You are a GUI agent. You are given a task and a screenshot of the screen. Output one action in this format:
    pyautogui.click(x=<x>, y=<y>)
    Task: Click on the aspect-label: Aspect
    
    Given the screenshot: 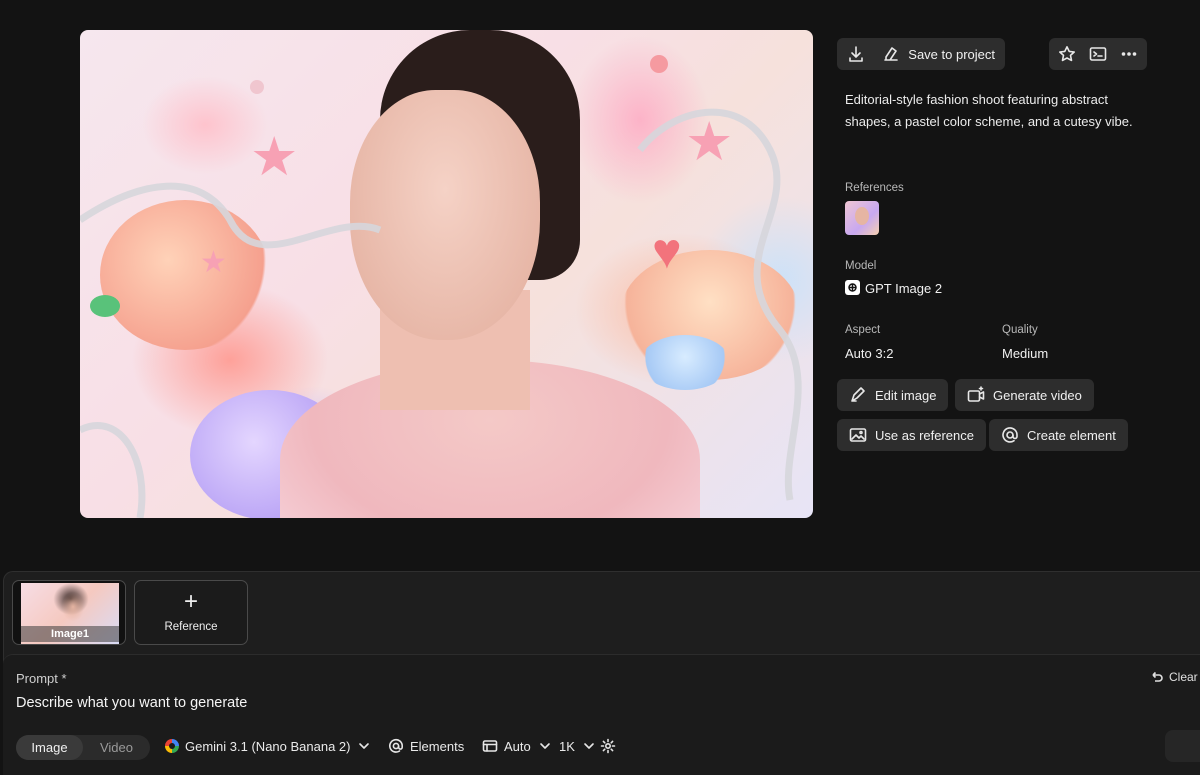 What is the action you would take?
    pyautogui.click(x=863, y=330)
    